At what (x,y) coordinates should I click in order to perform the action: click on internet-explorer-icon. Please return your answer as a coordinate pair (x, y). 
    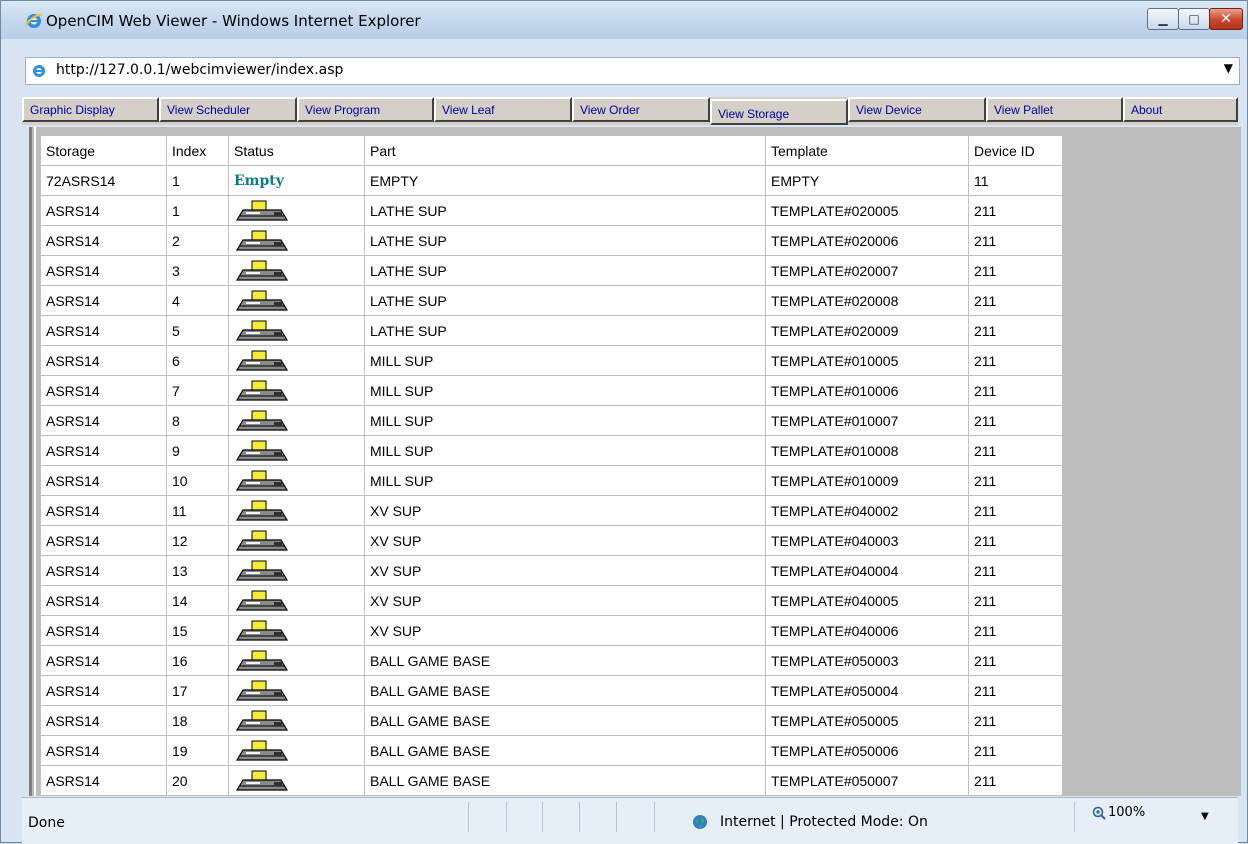
    Looking at the image, I should click on (34, 20).